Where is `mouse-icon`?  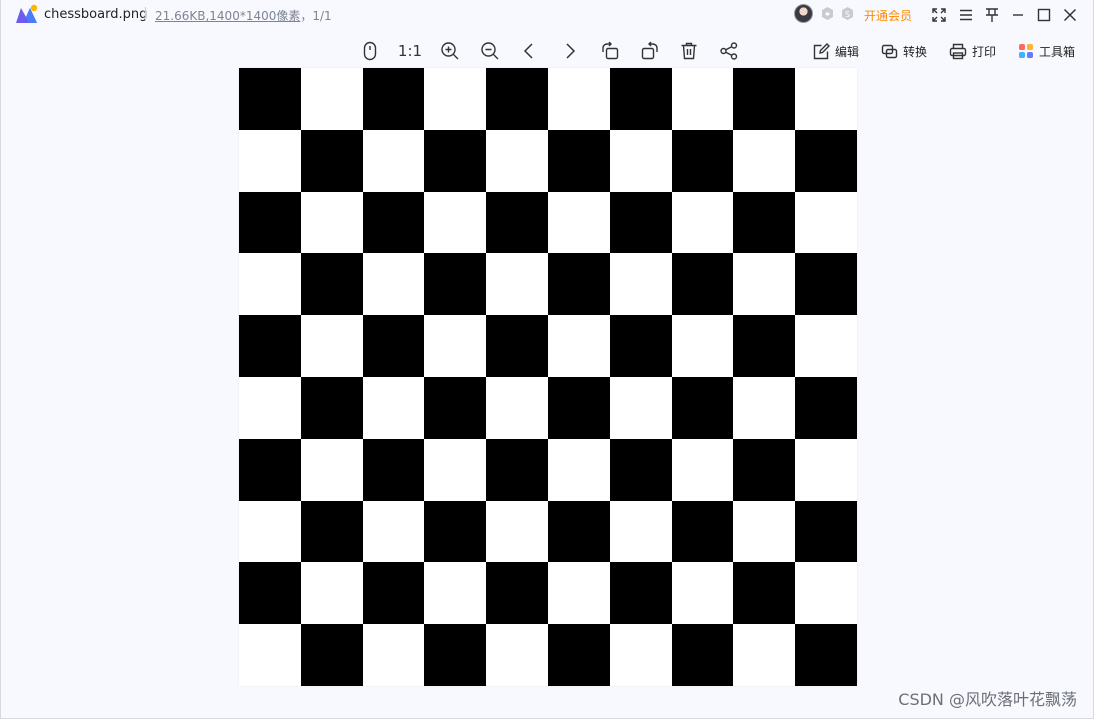 mouse-icon is located at coordinates (370, 51).